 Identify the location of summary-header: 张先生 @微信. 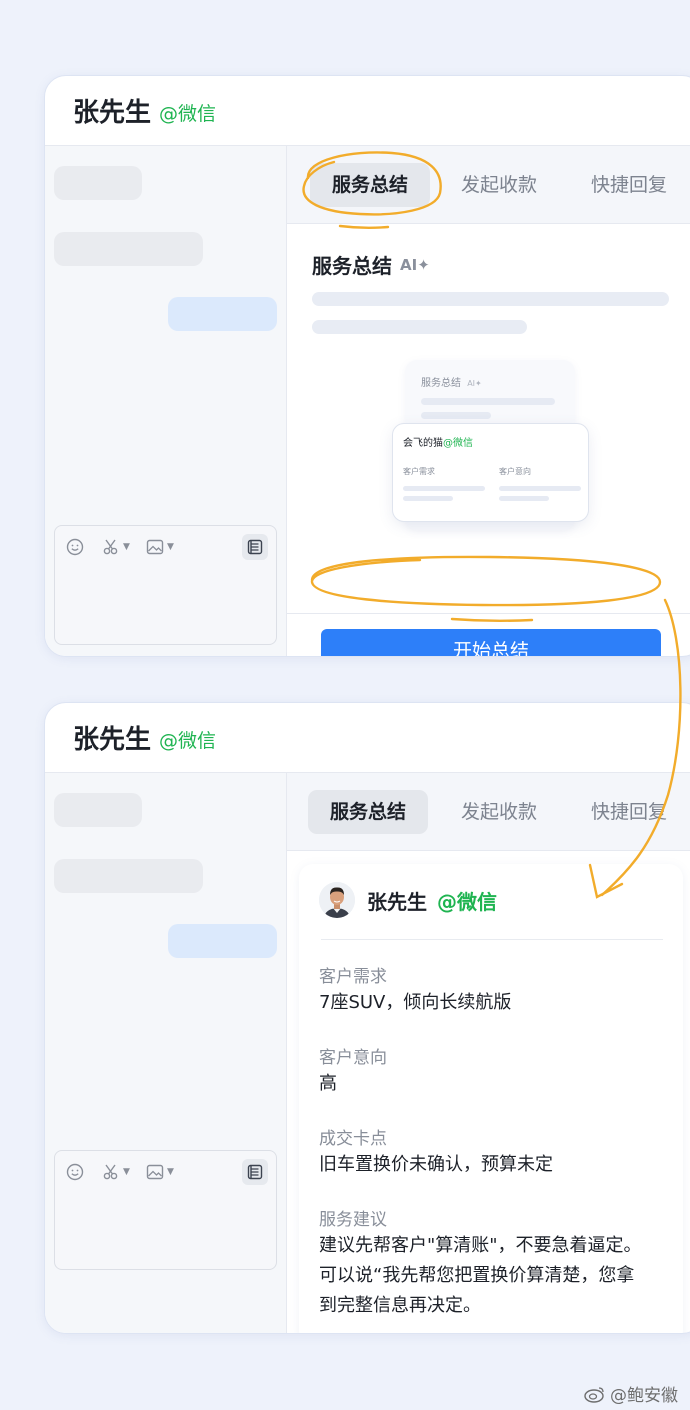
(408, 900).